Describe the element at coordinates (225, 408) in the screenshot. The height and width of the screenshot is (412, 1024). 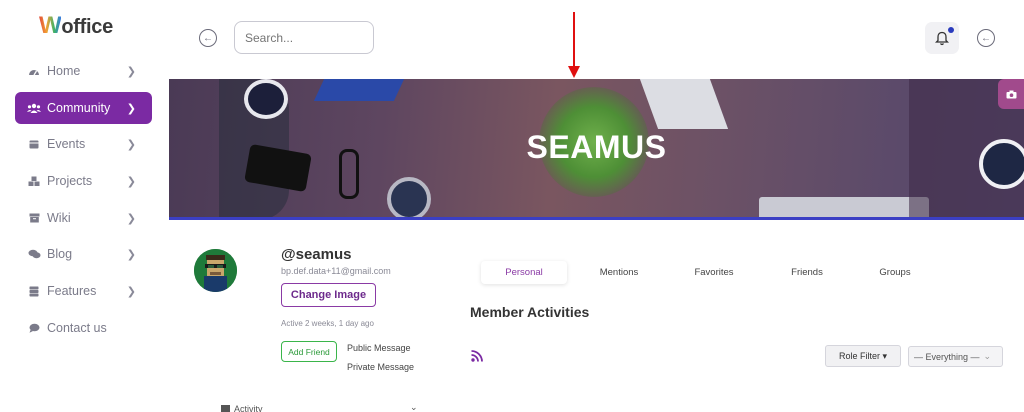
I see `list-icon` at that location.